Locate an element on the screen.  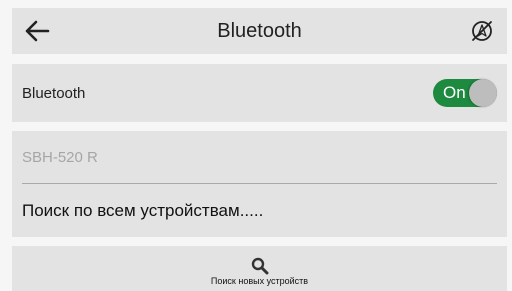
search-icon is located at coordinates (259, 266).